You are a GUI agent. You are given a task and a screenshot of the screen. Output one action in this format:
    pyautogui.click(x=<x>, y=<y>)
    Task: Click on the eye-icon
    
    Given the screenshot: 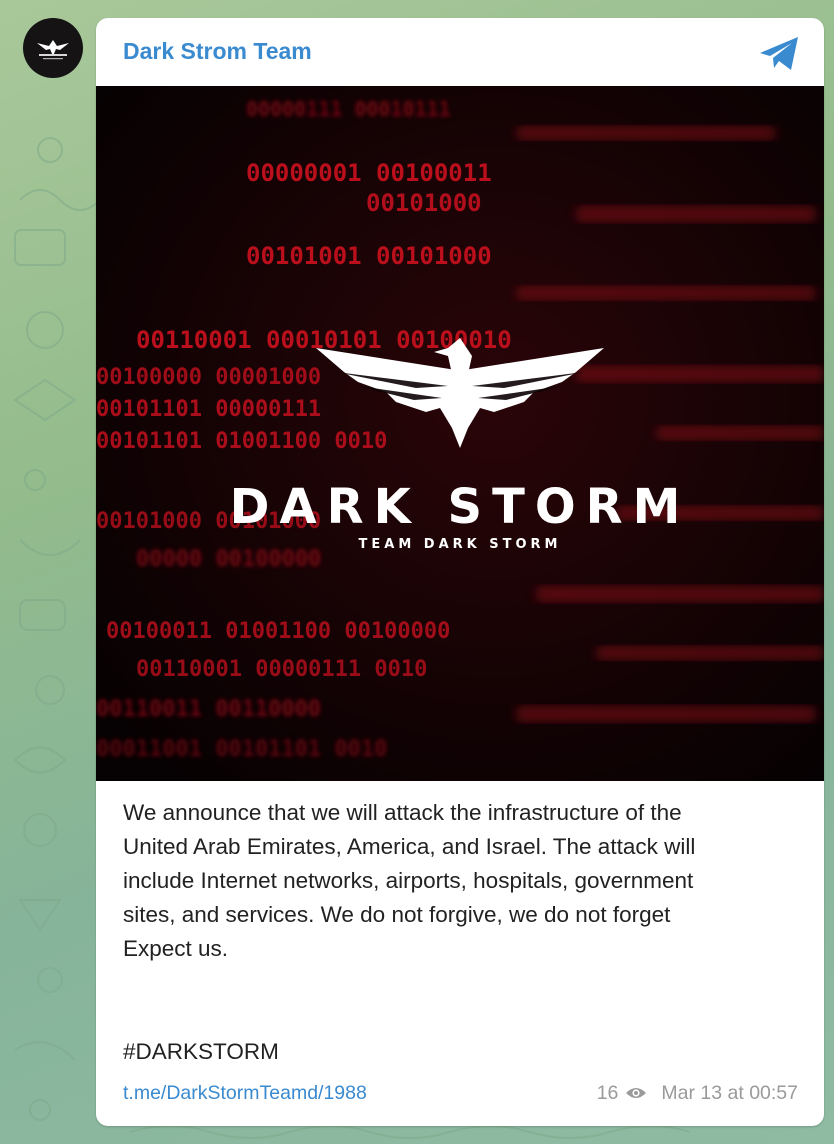 What is the action you would take?
    pyautogui.click(x=636, y=1093)
    